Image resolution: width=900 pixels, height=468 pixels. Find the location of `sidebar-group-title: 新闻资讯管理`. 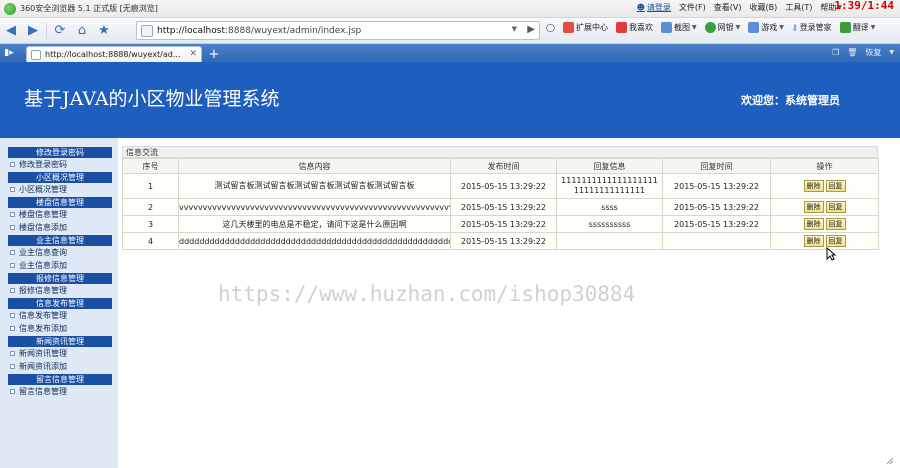

sidebar-group-title: 新闻资讯管理 is located at coordinates (60, 341).